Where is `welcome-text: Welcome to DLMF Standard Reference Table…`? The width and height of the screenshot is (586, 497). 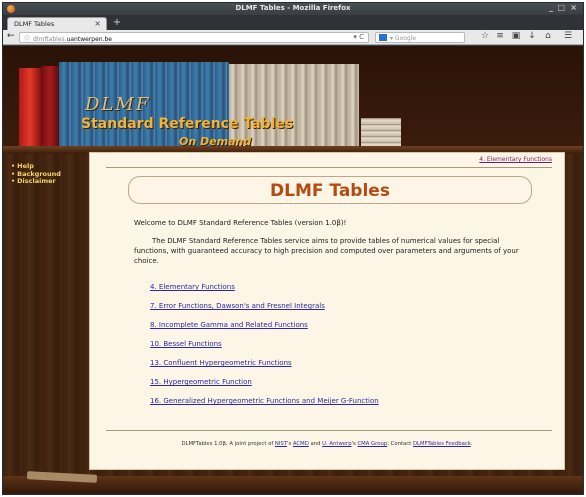 welcome-text: Welcome to DLMF Standard Reference Table… is located at coordinates (240, 223).